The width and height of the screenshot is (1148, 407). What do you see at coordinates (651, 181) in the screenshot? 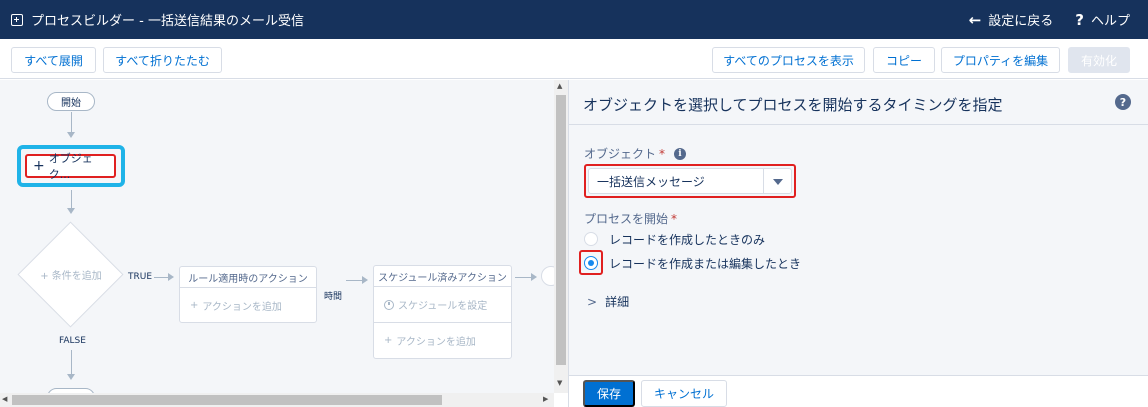
I see `object-select-value: 一括送信メッセージ` at bounding box center [651, 181].